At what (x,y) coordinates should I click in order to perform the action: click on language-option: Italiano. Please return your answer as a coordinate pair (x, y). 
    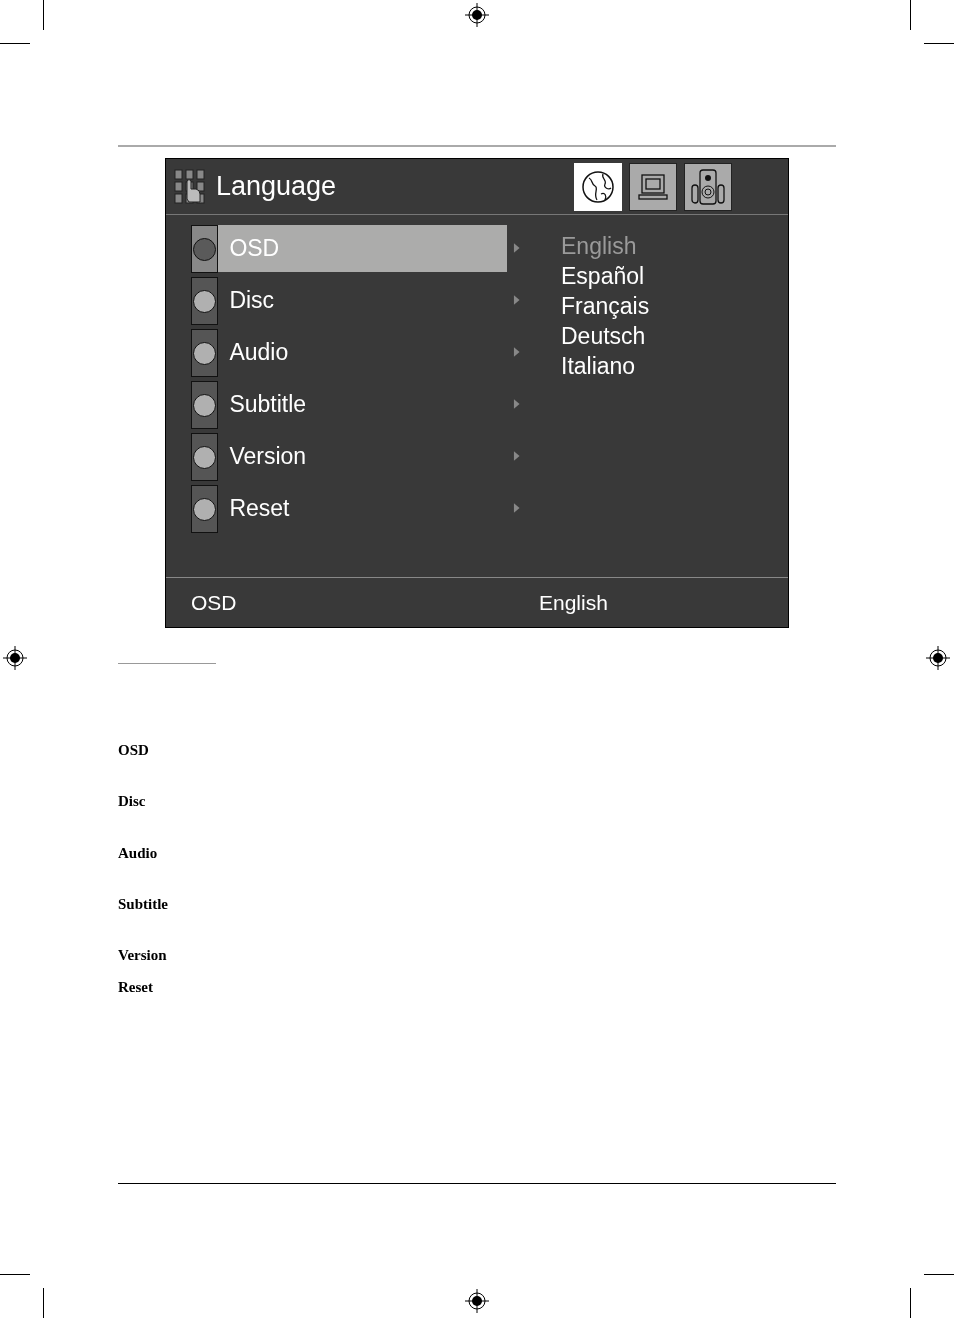
    Looking at the image, I should click on (605, 366).